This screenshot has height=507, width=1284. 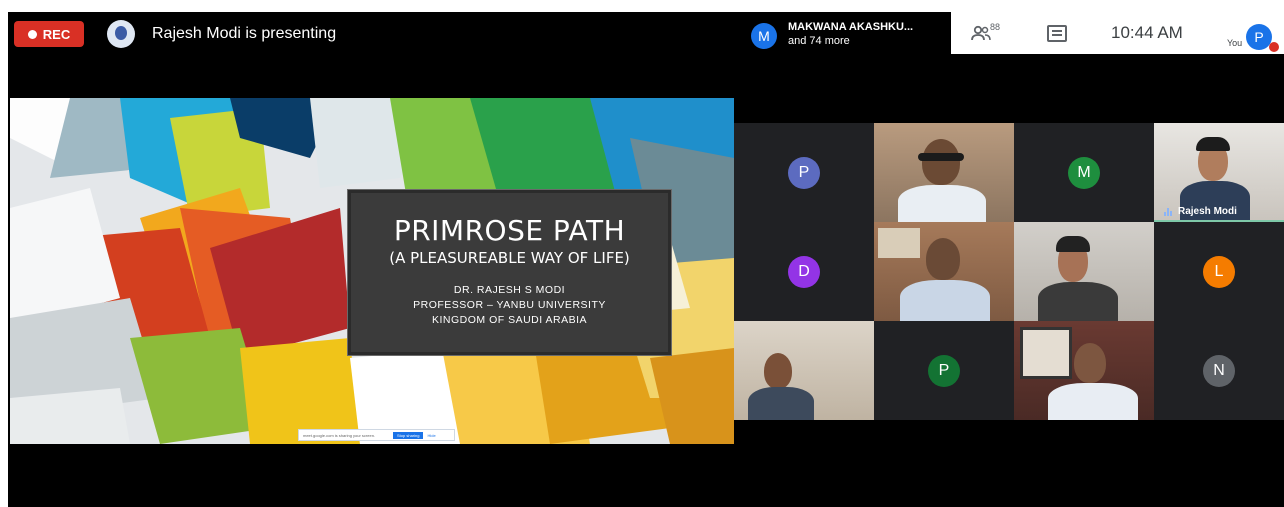 What do you see at coordinates (509, 320) in the screenshot?
I see `author-location: KINGDOM OF SAUDI ARABIA` at bounding box center [509, 320].